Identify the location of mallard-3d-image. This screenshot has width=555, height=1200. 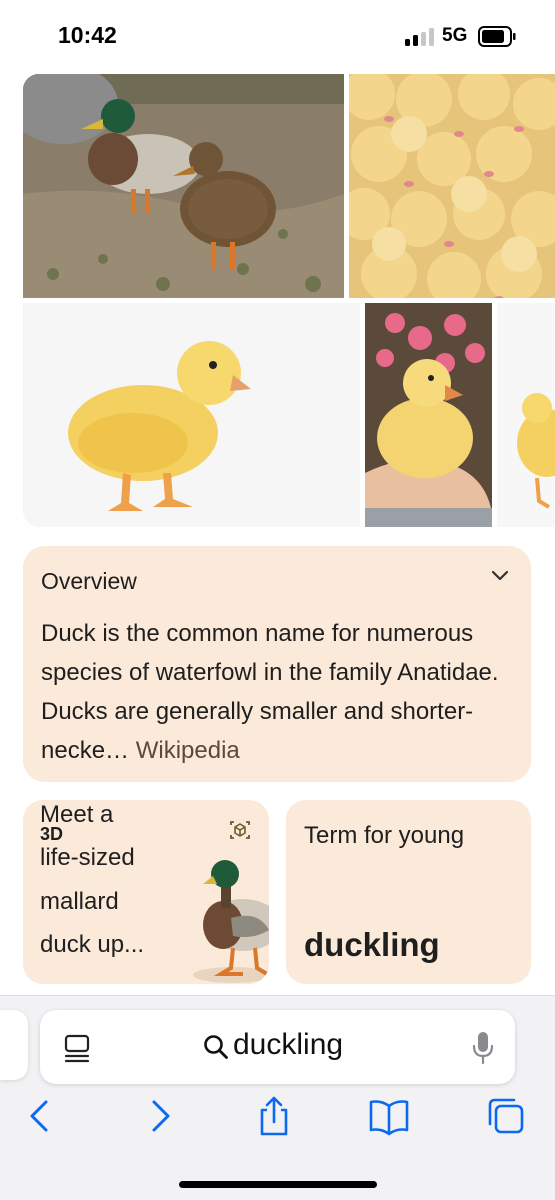
(231, 921).